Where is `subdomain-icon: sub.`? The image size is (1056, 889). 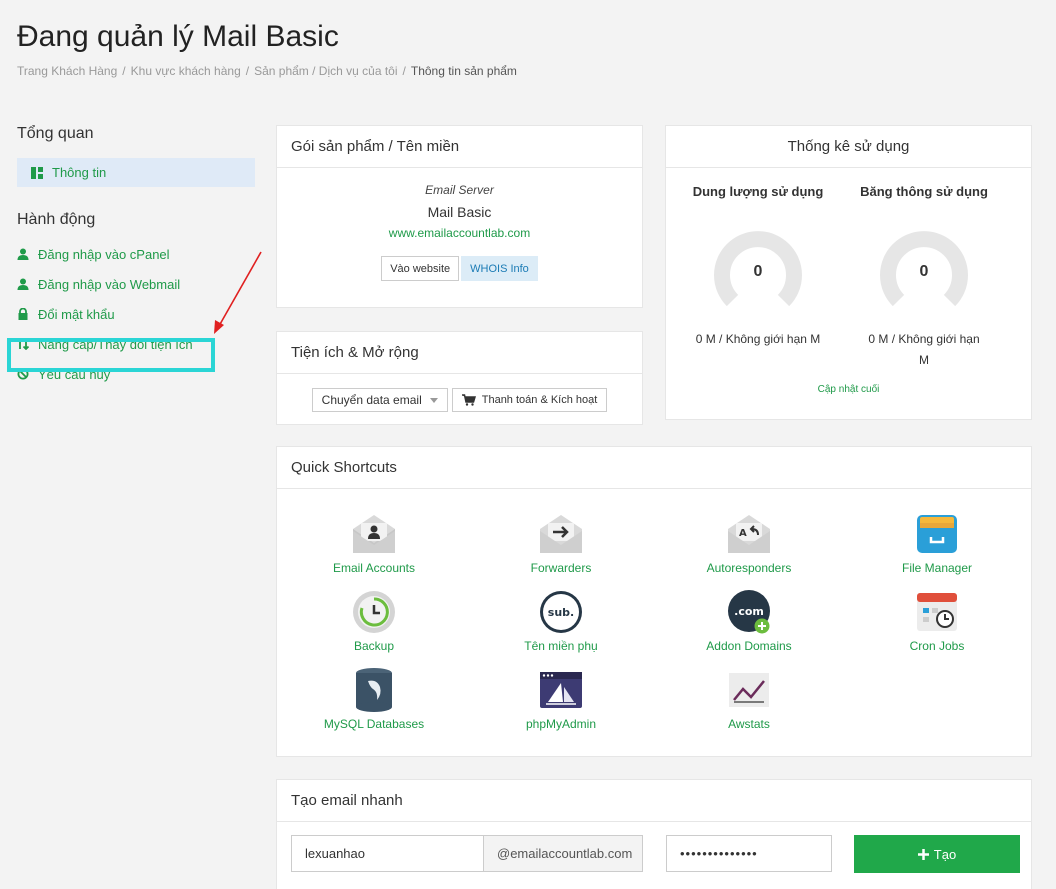 subdomain-icon: sub. is located at coordinates (561, 612).